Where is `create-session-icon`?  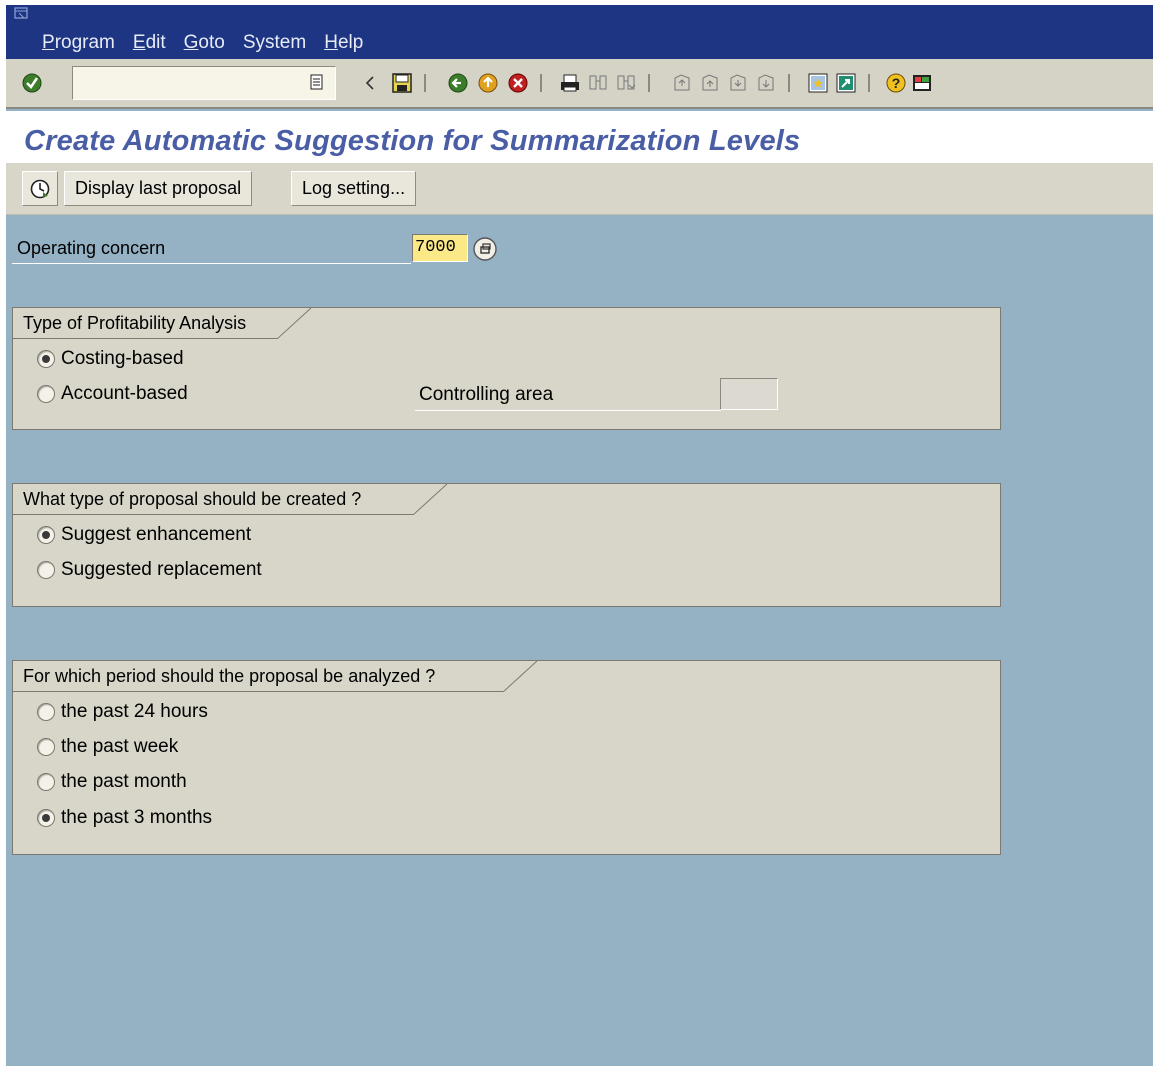 create-session-icon is located at coordinates (818, 83).